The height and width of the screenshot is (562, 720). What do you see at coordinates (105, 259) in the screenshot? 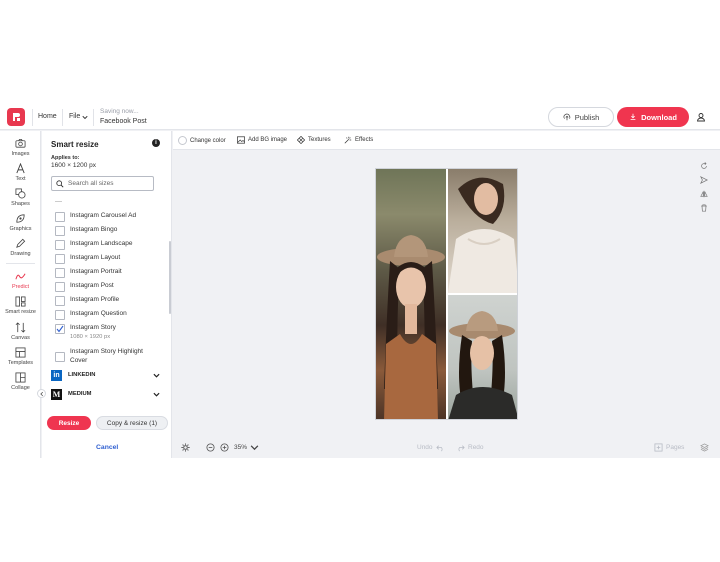
I see `list-item: Instagram Layout` at bounding box center [105, 259].